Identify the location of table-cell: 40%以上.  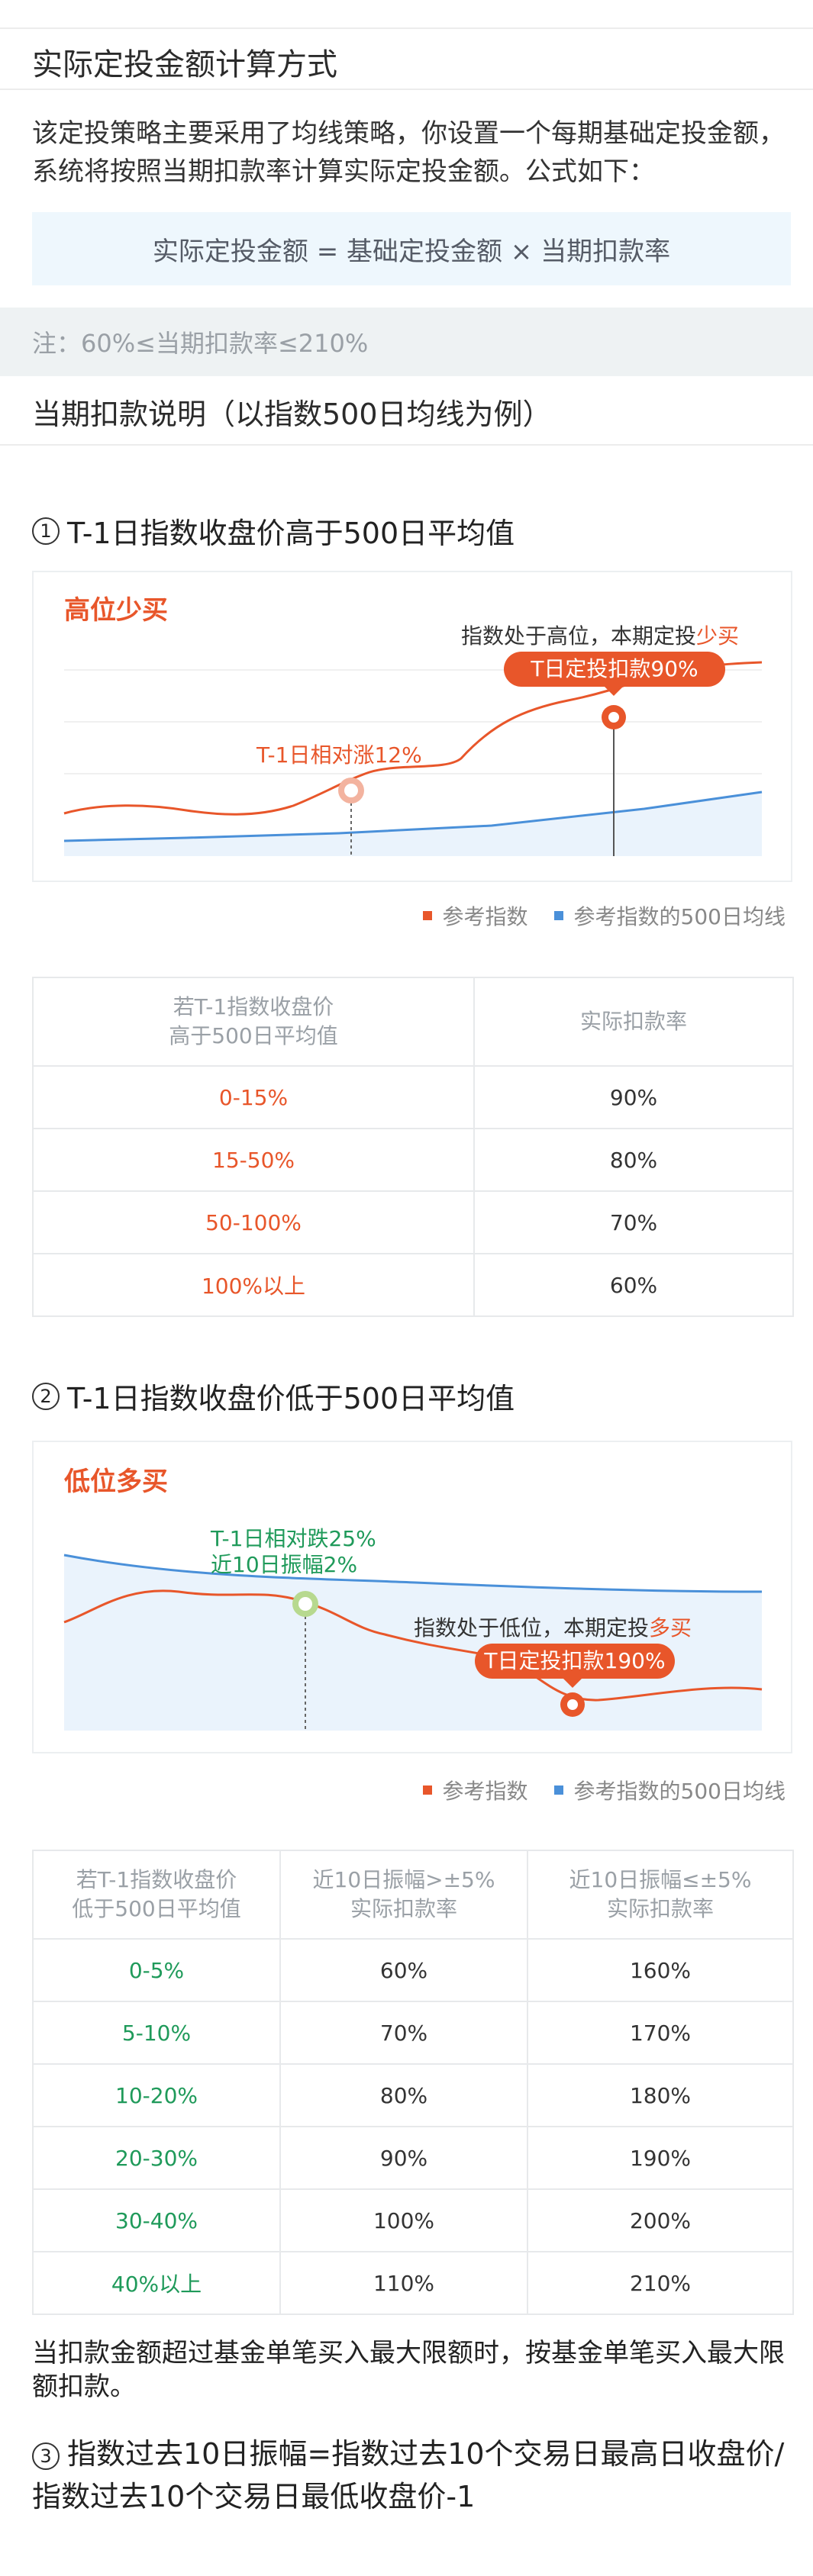
(156, 2283).